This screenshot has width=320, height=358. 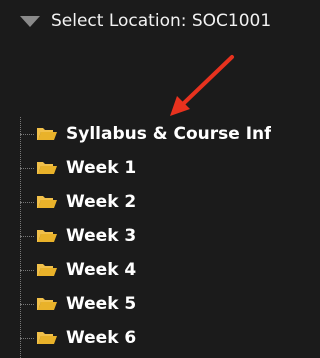 I want to click on tree-item-label: Week 3, so click(x=101, y=236).